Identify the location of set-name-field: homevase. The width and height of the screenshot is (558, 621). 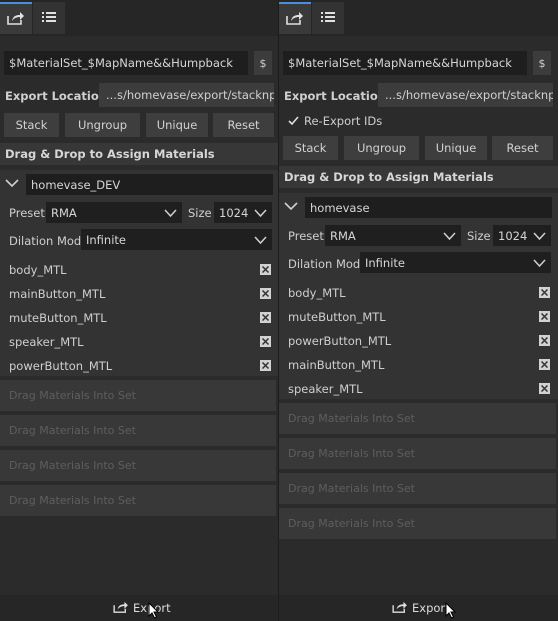
(428, 207).